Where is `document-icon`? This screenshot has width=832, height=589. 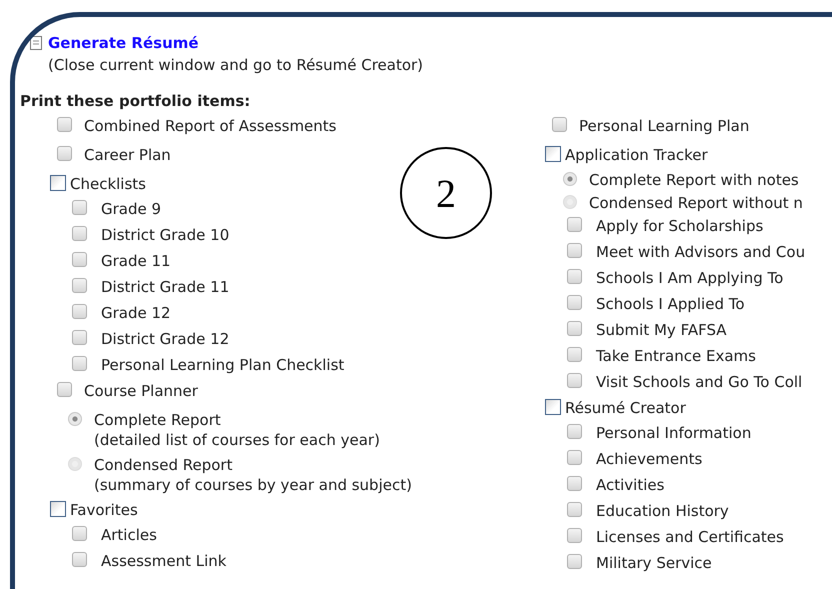 document-icon is located at coordinates (36, 43).